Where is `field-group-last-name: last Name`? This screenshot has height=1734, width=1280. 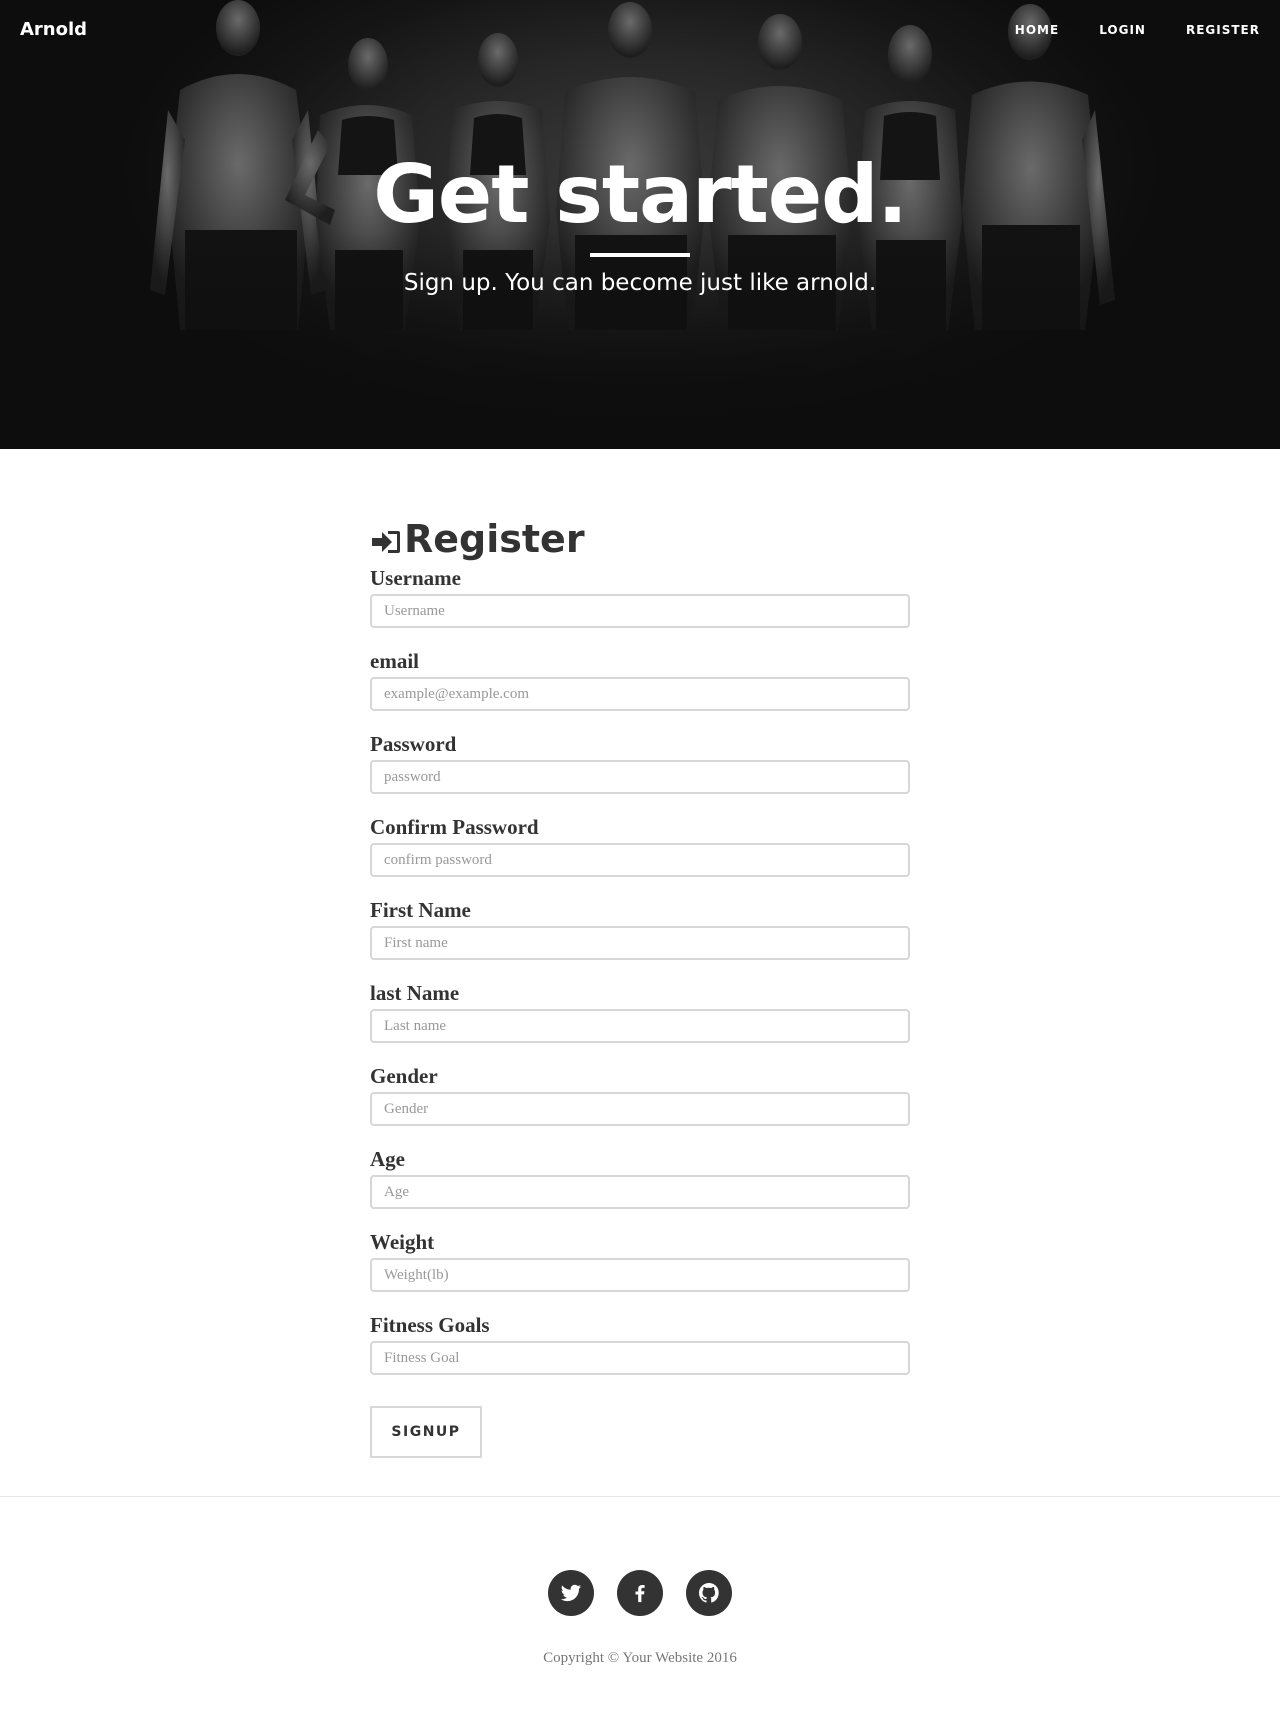
field-group-last-name: last Name is located at coordinates (640, 1020).